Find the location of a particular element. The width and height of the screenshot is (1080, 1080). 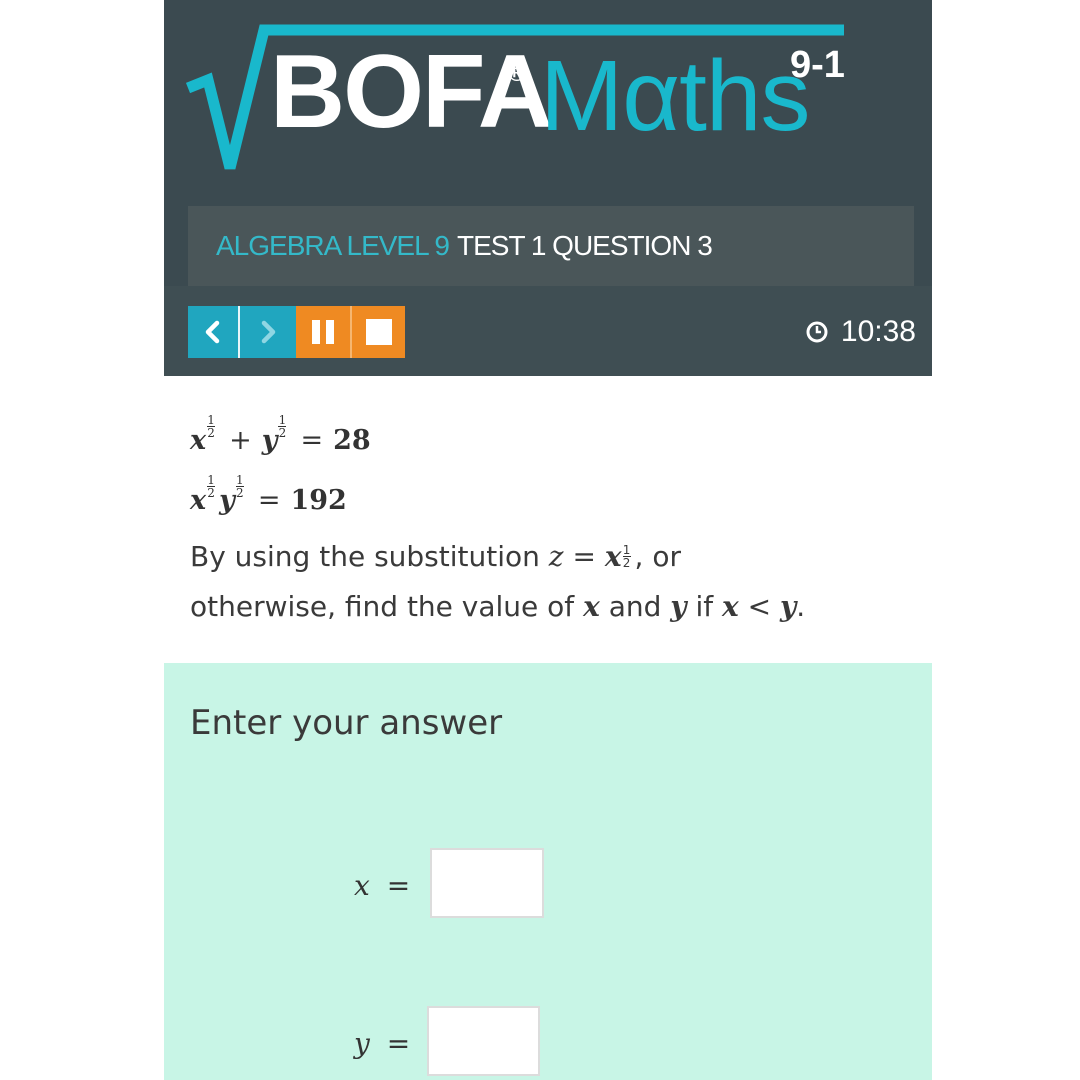

breadcrumb-topic: ALGEBRA LEVEL 9 is located at coordinates (333, 246).